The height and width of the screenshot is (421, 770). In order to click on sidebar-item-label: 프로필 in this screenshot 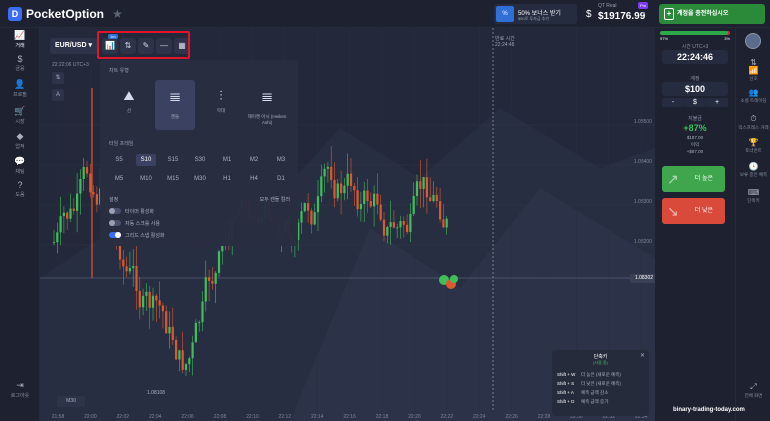, I will do `click(20, 95)`.